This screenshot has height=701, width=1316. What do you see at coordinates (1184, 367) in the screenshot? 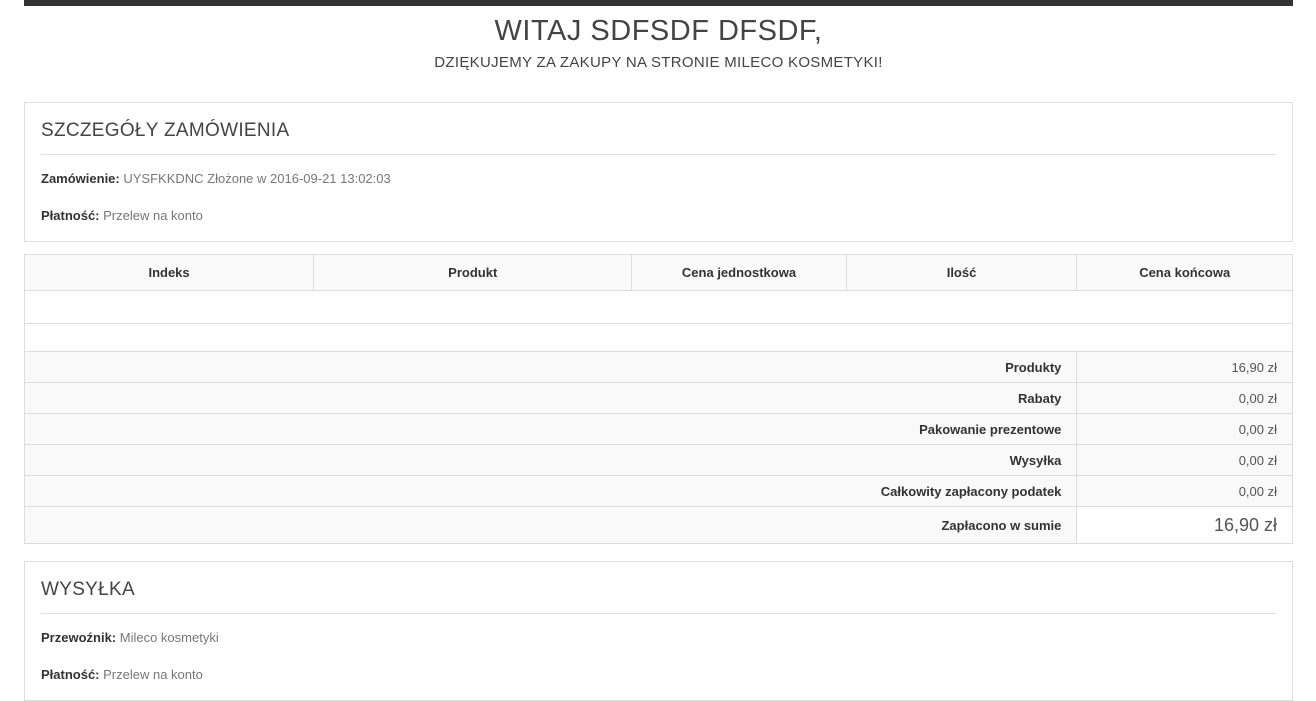
I see `summary-value: 16,90 zł` at bounding box center [1184, 367].